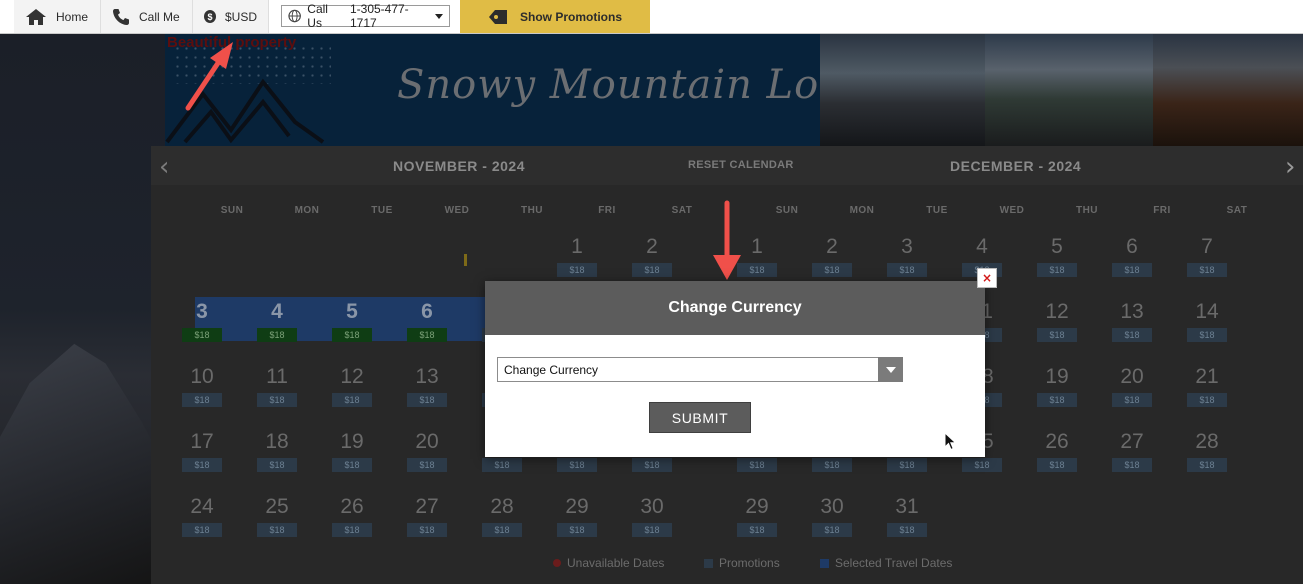 Image resolution: width=1303 pixels, height=584 pixels. What do you see at coordinates (1057, 311) in the screenshot?
I see `day-number: 12` at bounding box center [1057, 311].